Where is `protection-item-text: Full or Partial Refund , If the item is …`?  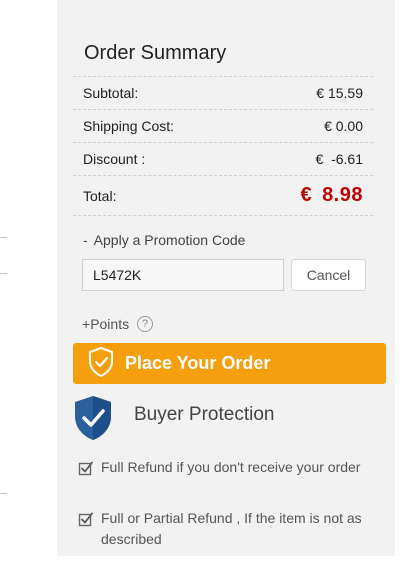 protection-item-text: Full or Partial Refund , If the item is … is located at coordinates (231, 528).